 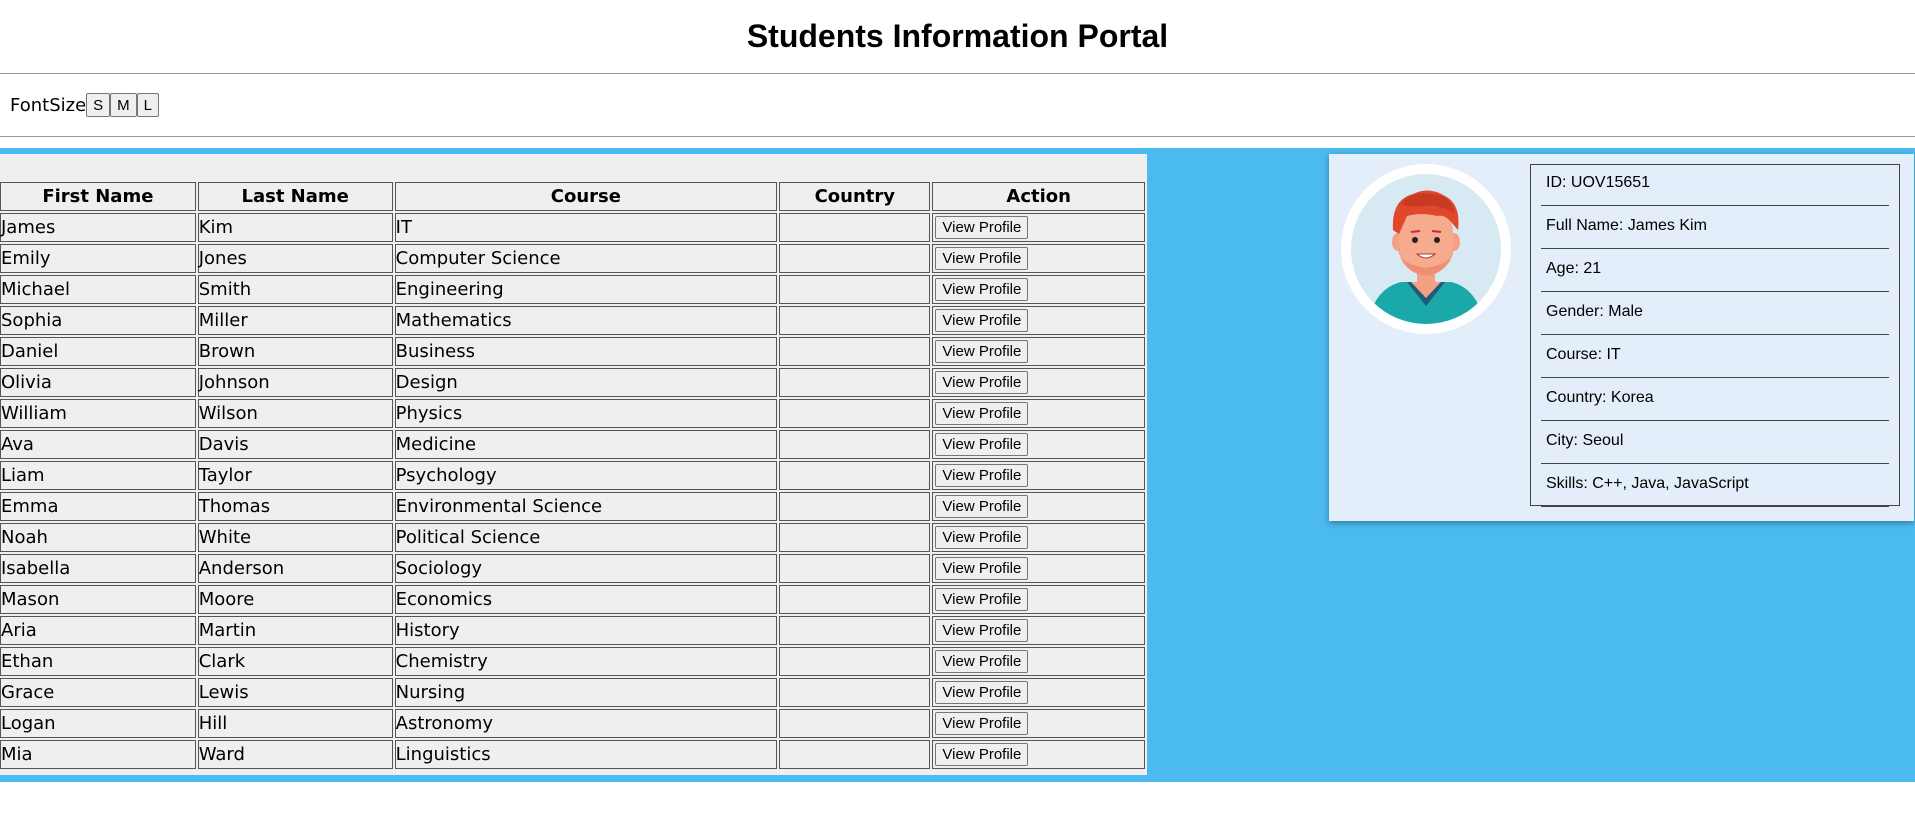 I want to click on cell-last-name: Clark, so click(x=295, y=661).